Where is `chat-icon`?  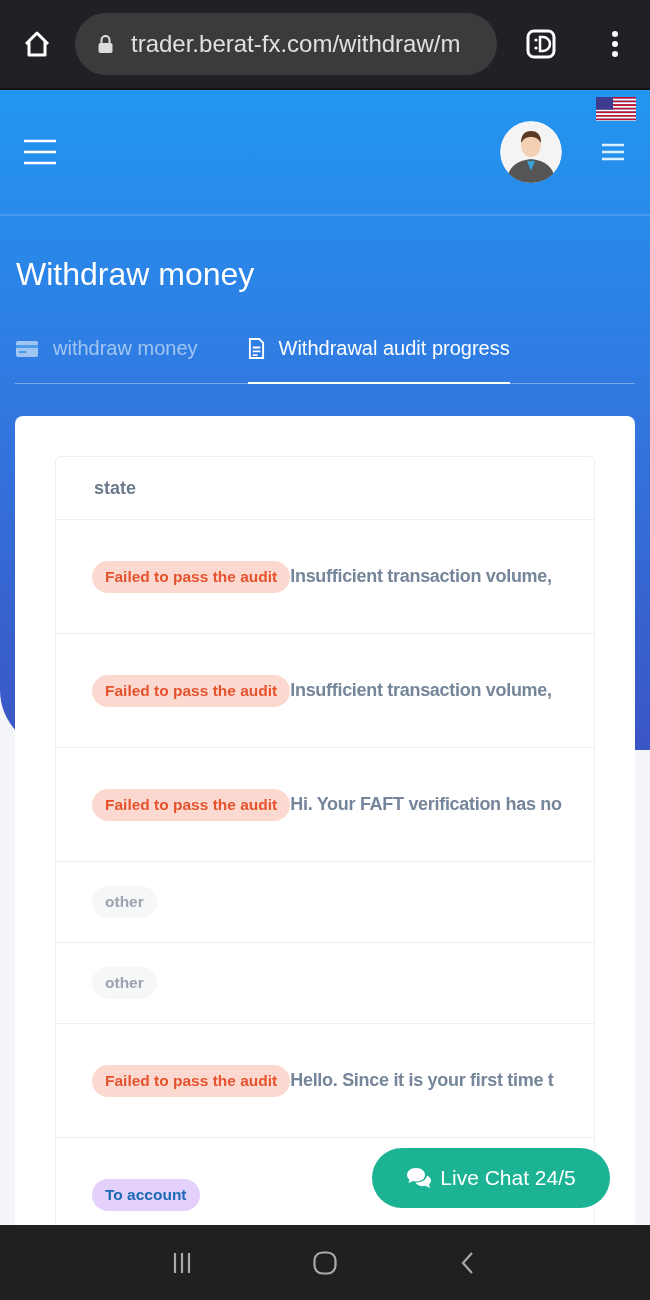 chat-icon is located at coordinates (419, 1178).